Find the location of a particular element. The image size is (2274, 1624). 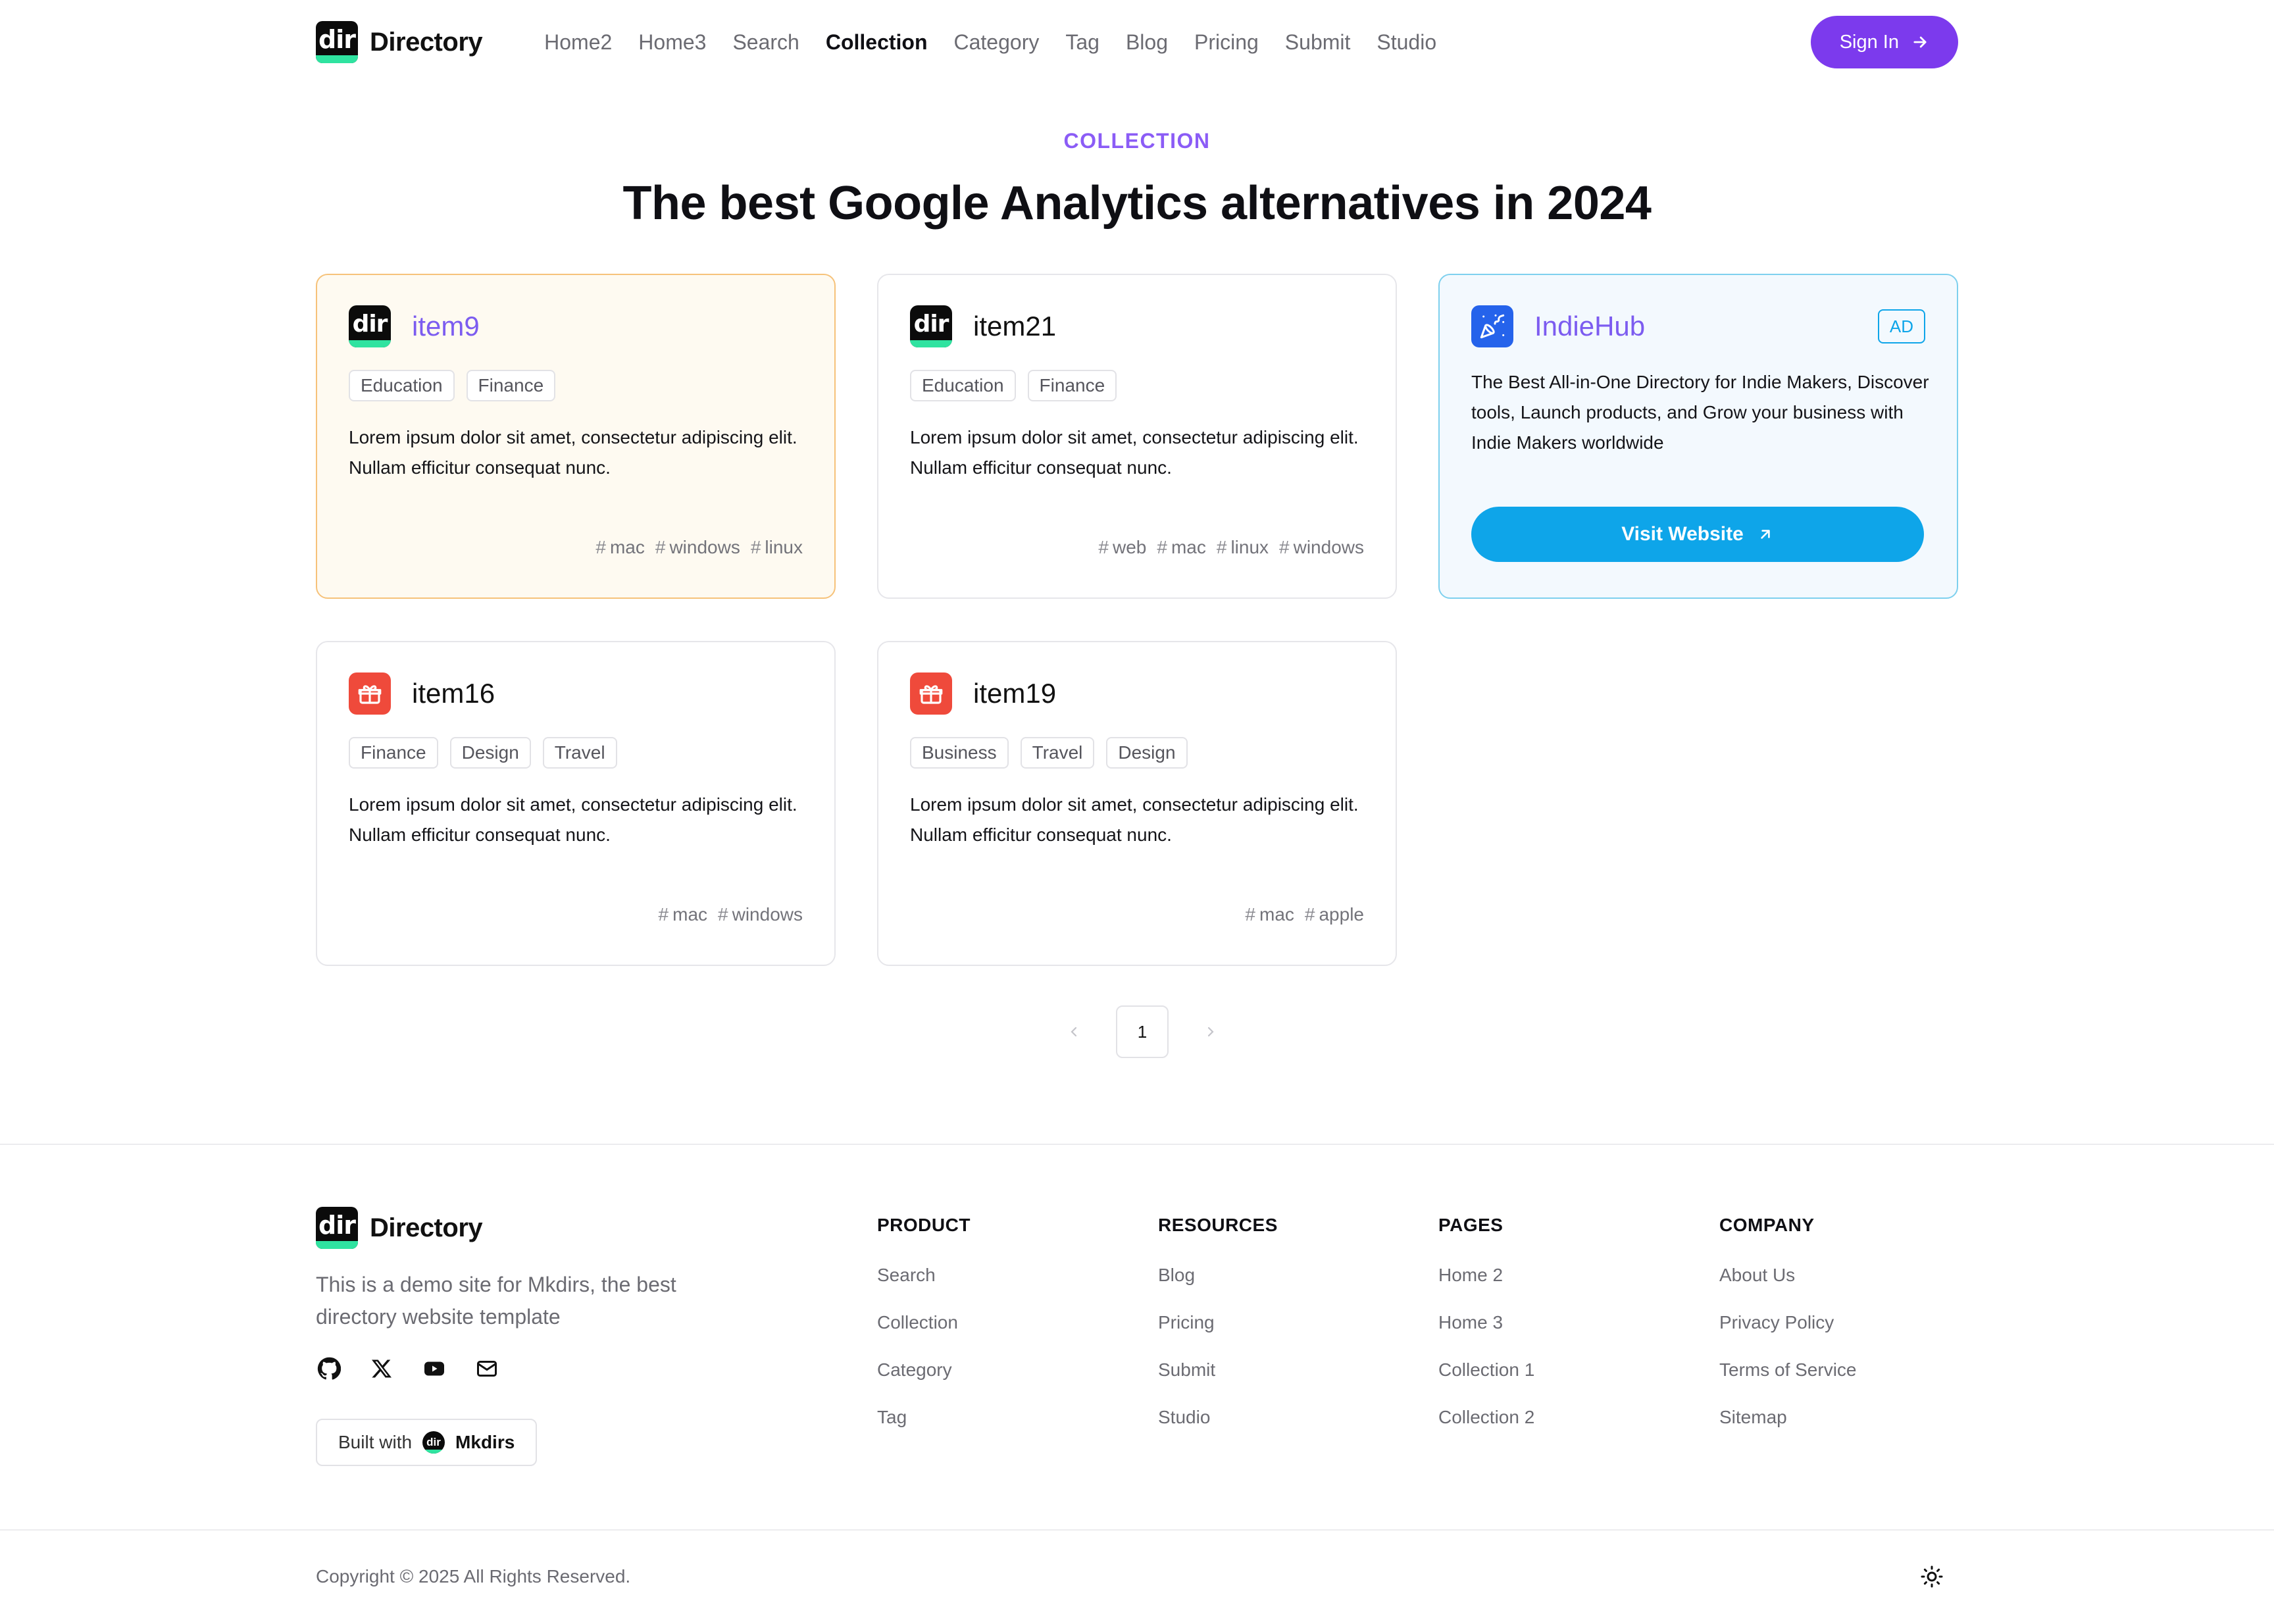

footer-link: Studio is located at coordinates (1218, 1430).